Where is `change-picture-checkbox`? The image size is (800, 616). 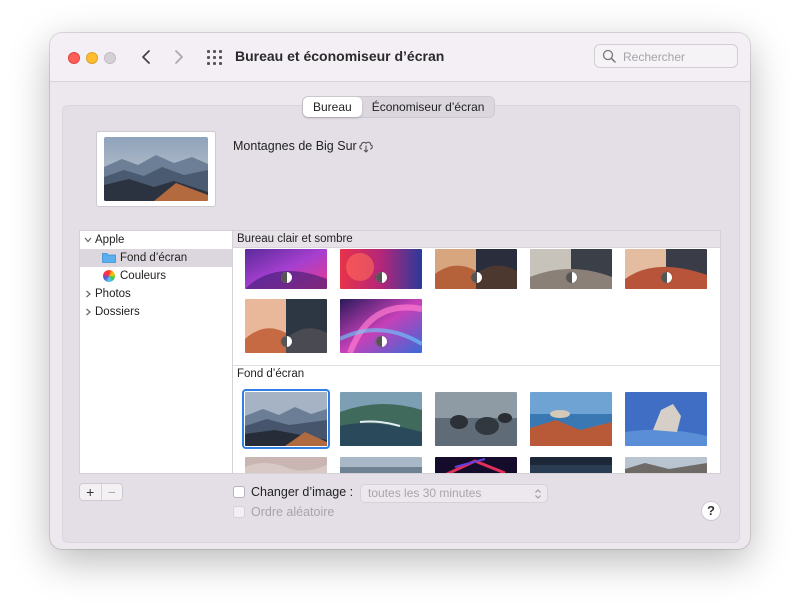 change-picture-checkbox is located at coordinates (239, 492).